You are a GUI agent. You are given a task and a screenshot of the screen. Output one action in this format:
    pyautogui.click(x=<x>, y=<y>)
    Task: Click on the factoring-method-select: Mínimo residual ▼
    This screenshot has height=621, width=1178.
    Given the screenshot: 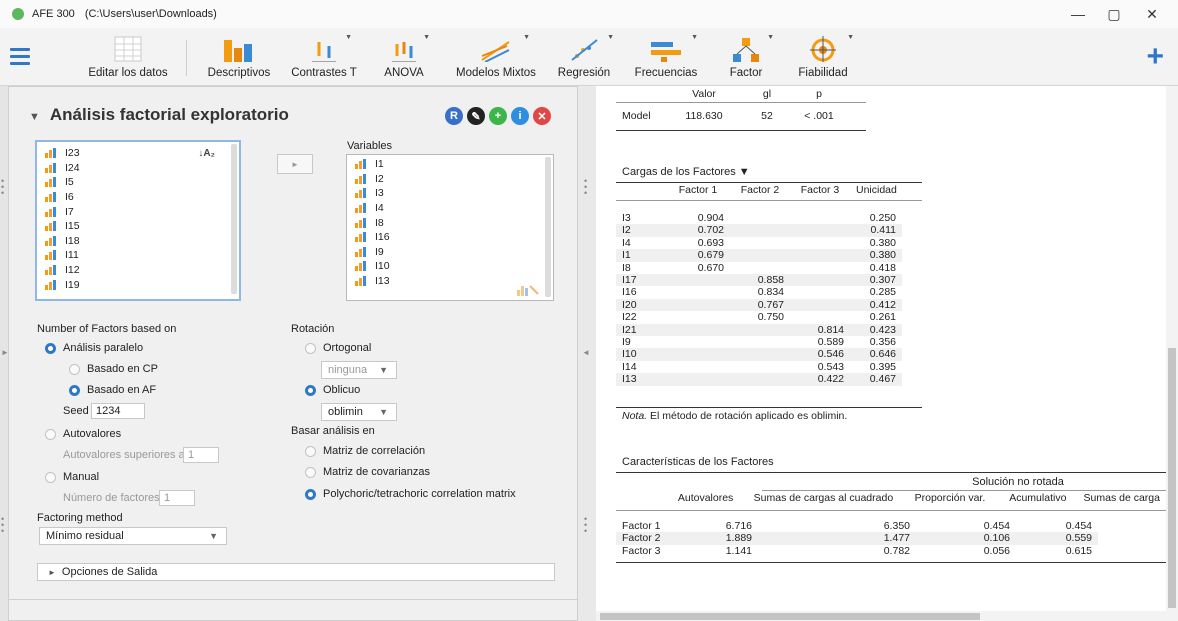 What is the action you would take?
    pyautogui.click(x=133, y=536)
    